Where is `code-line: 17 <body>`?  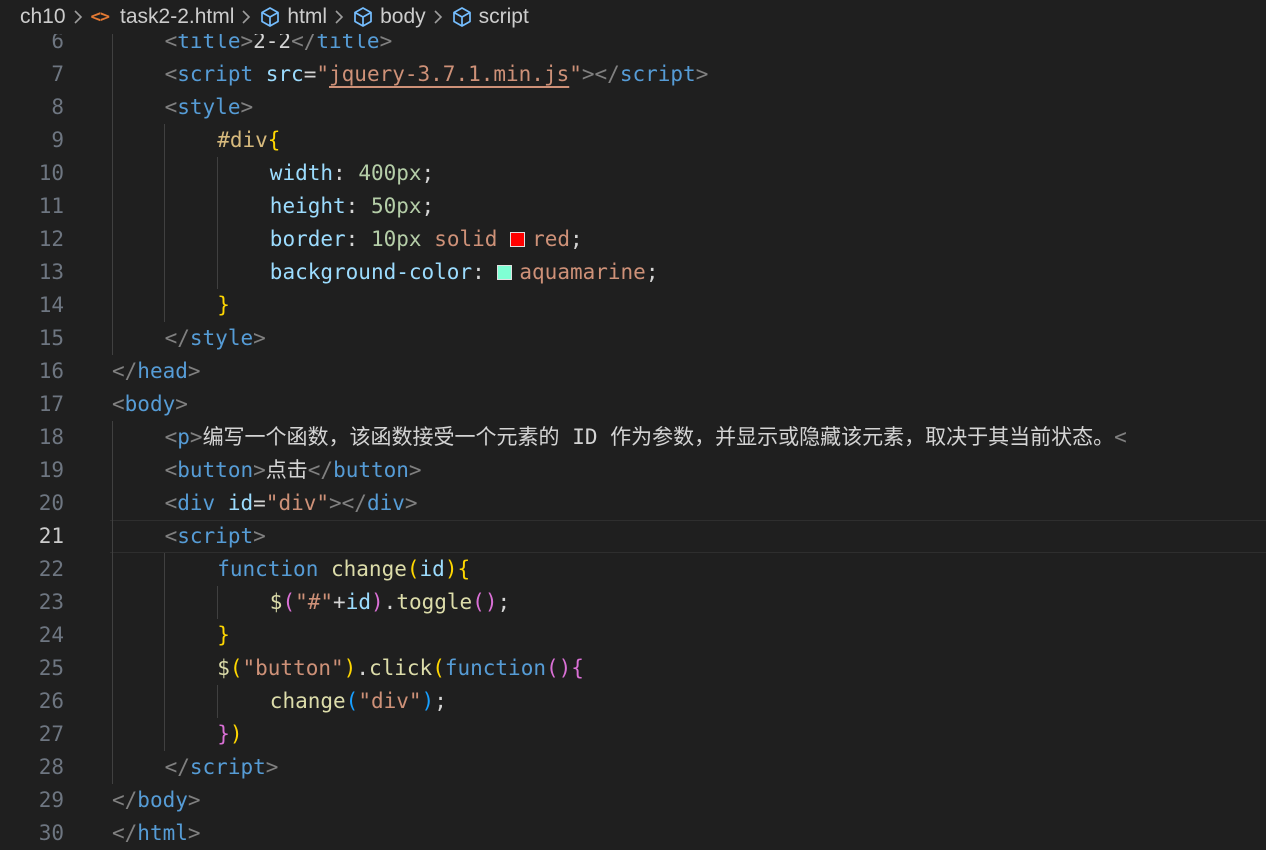
code-line: 17 <body> is located at coordinates (633, 404).